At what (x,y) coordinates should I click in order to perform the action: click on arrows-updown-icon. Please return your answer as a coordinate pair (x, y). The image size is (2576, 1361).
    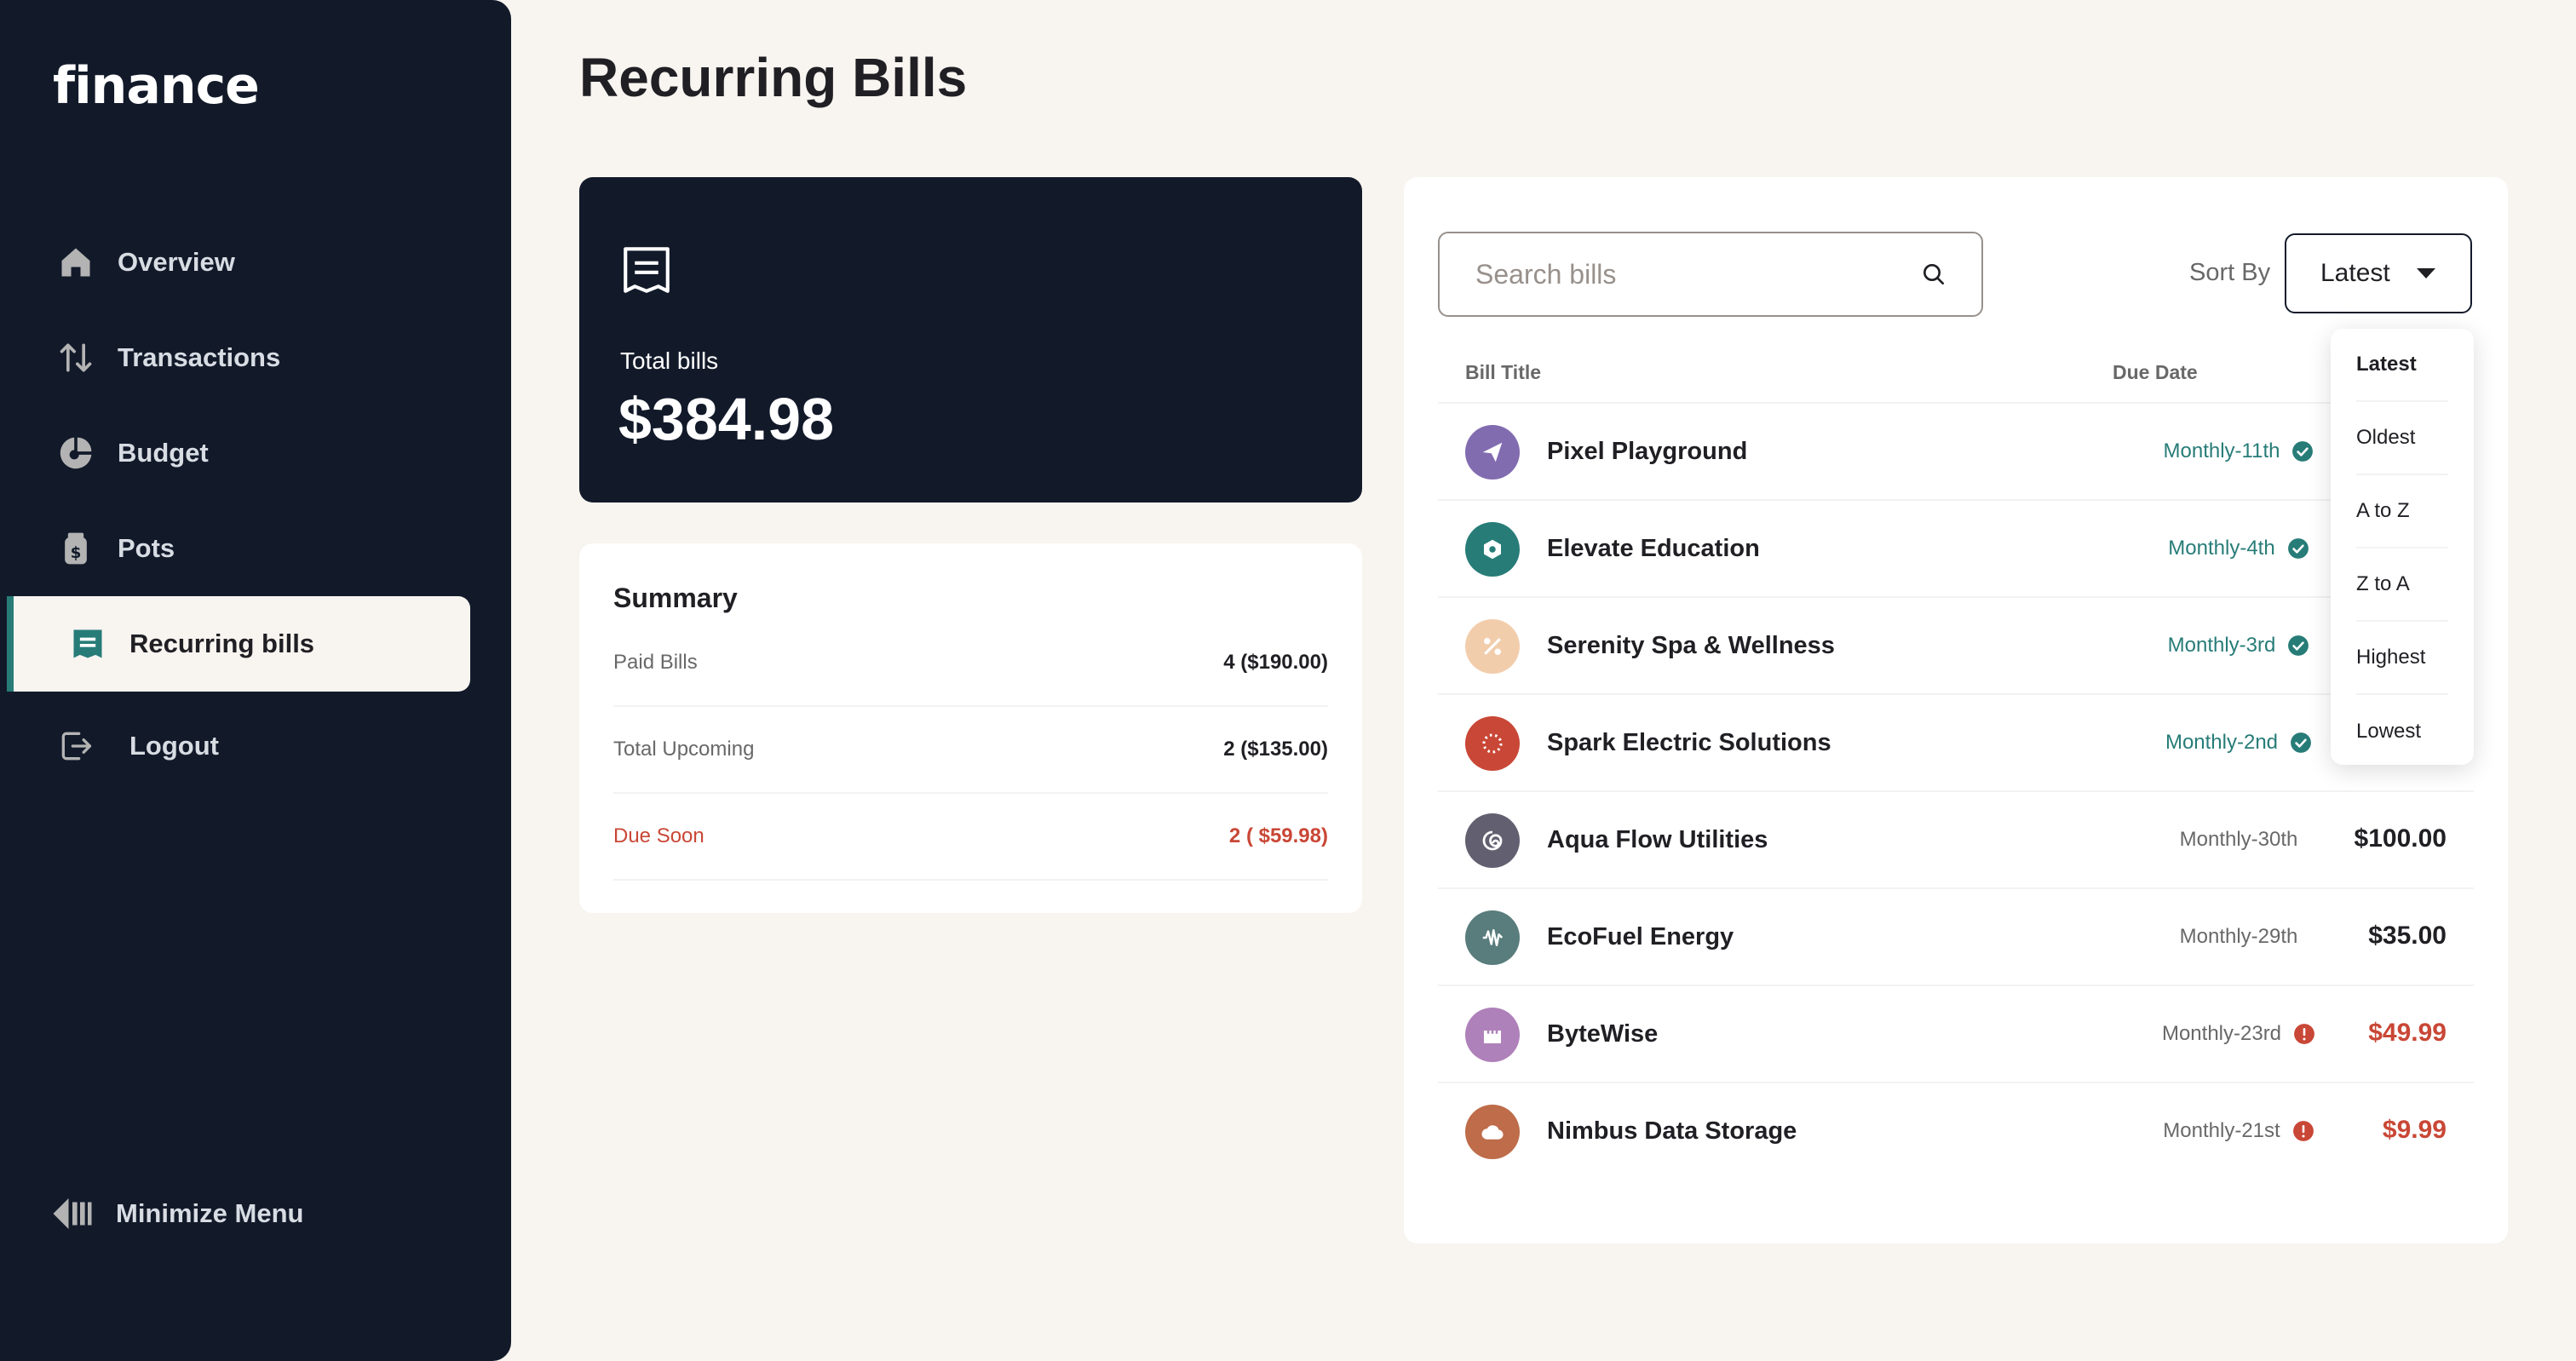
    Looking at the image, I should click on (76, 358).